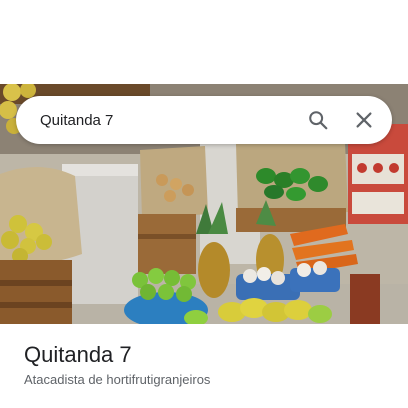 The image size is (408, 408). I want to click on place-category: Atacadista de hortifrutigranjeiros, so click(117, 379).